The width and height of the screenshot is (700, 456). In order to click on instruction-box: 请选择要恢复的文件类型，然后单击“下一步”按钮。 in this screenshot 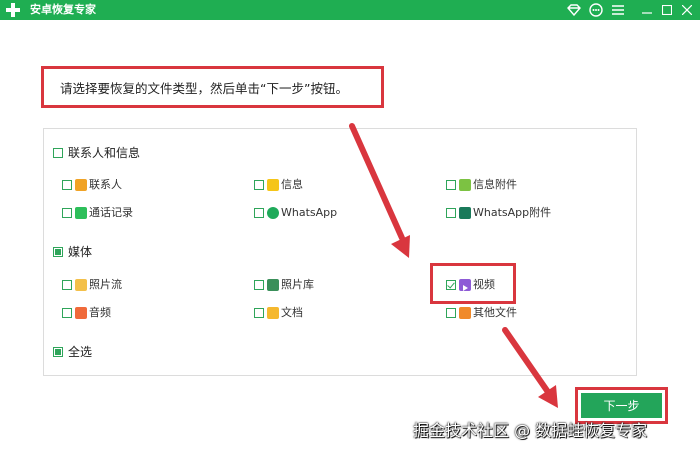, I will do `click(212, 87)`.